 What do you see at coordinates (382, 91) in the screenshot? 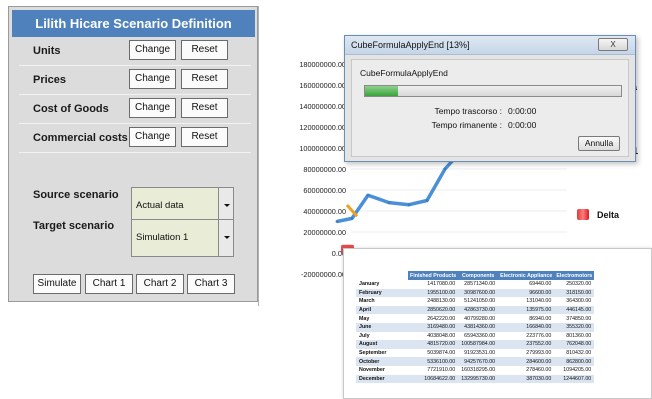
I see `progress-fill` at bounding box center [382, 91].